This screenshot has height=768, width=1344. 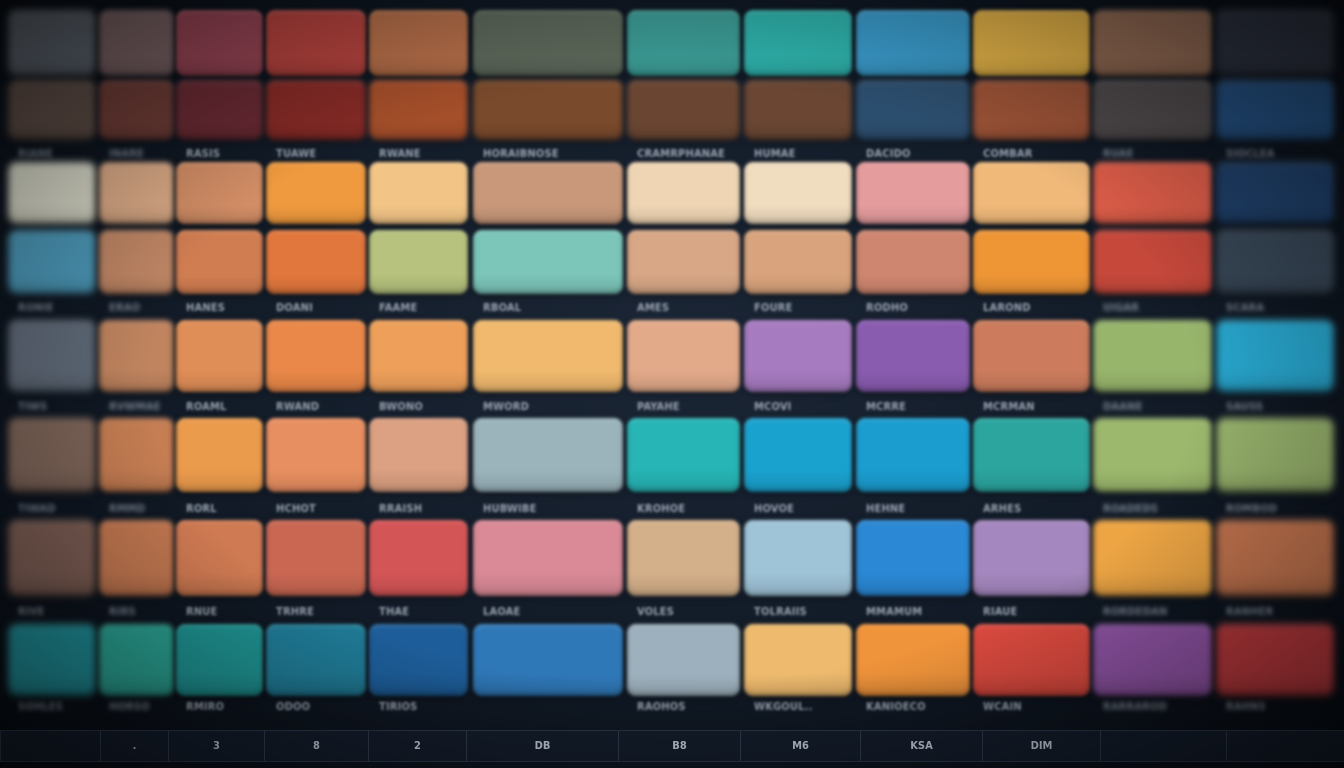 I want to click on bottom-bar-segment: M6, so click(x=800, y=746).